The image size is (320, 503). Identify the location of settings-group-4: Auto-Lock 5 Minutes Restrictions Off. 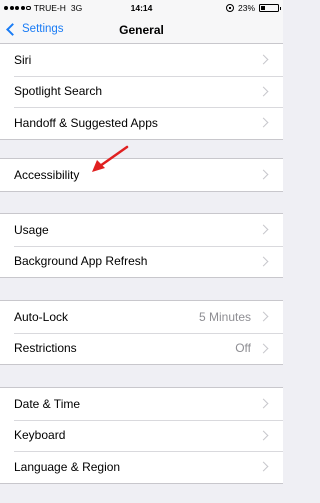
(141, 332).